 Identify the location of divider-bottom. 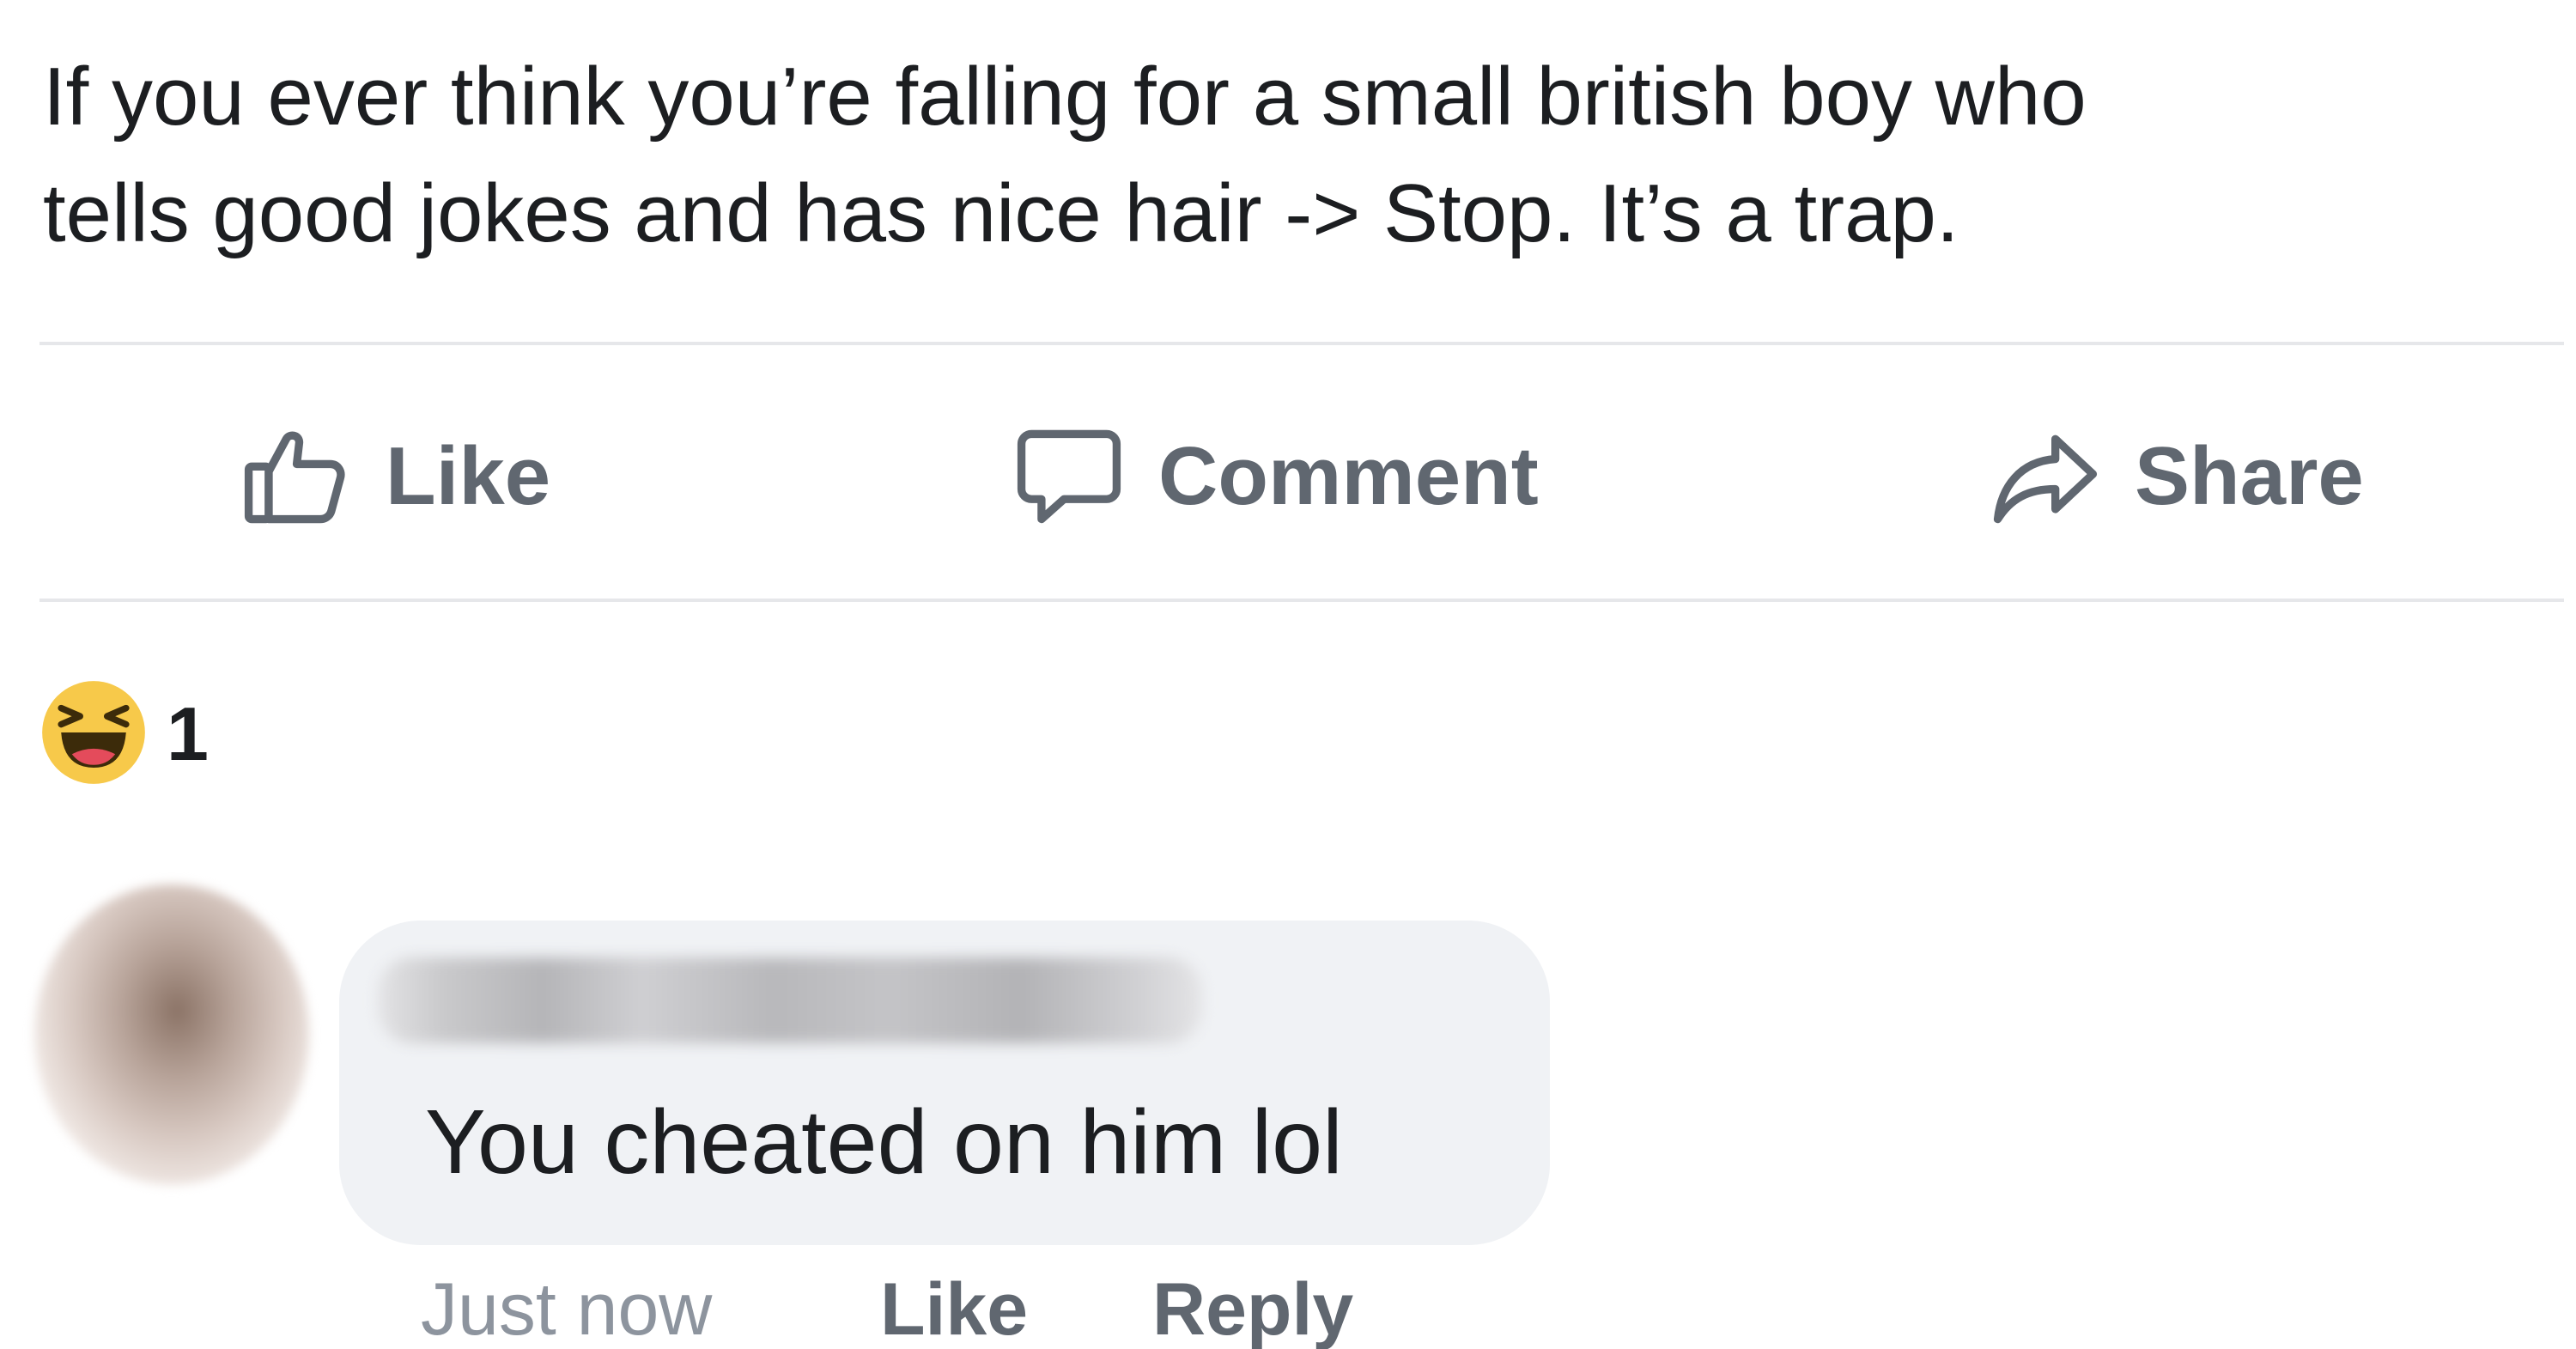
(1301, 600).